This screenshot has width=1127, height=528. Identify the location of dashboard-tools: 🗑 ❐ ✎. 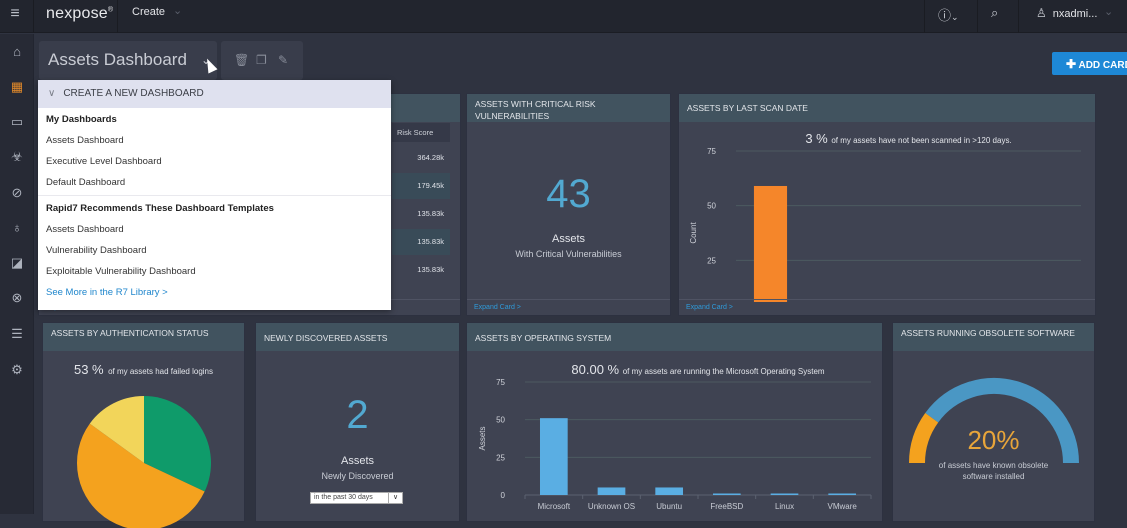
(262, 60).